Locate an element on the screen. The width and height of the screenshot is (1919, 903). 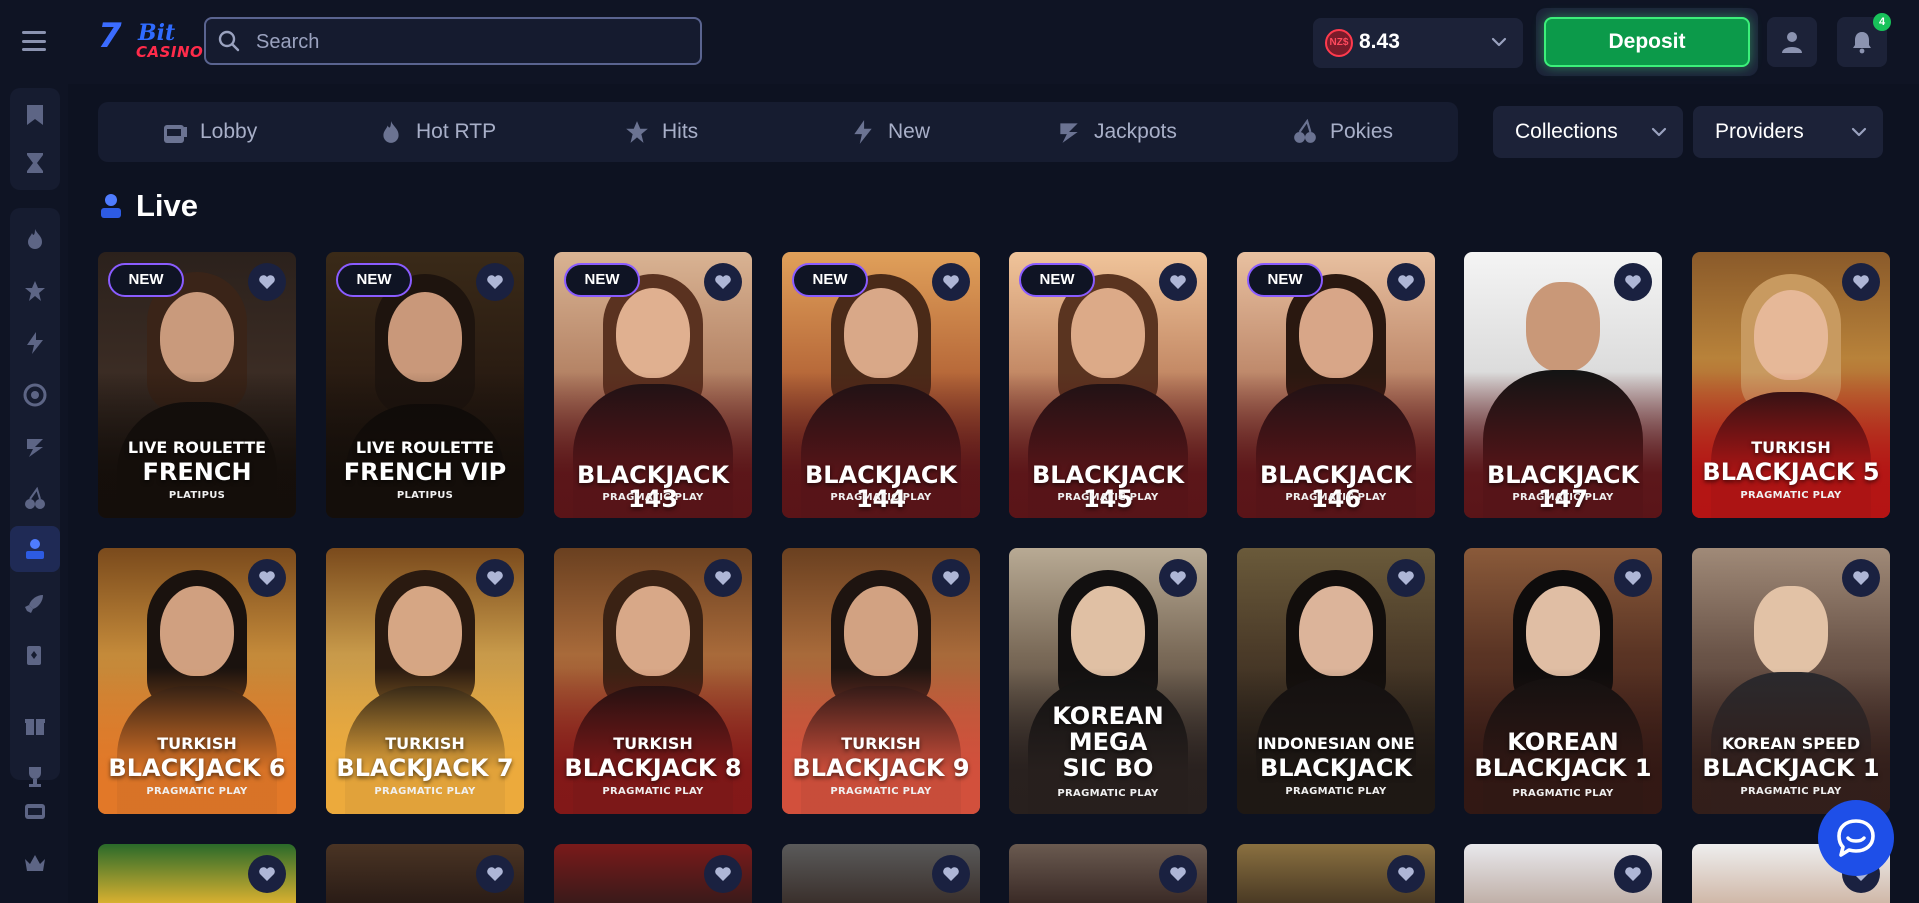
game-card: TURKISH BLACKJACK 8 PRAGMATIC PLAY is located at coordinates (653, 681).